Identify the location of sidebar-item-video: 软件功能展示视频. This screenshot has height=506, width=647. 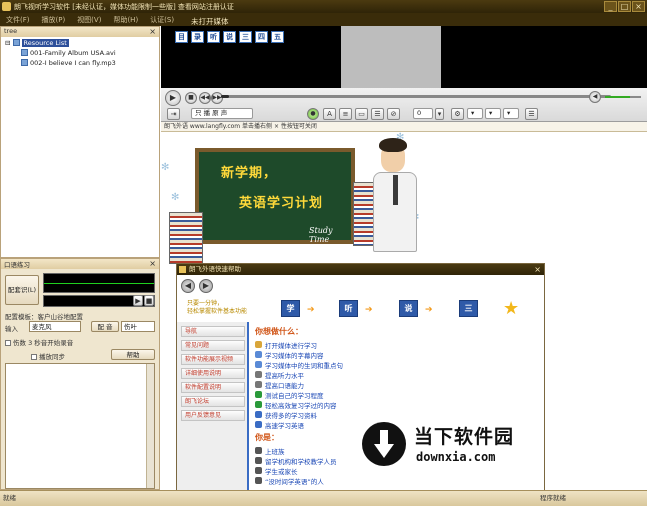
(213, 359).